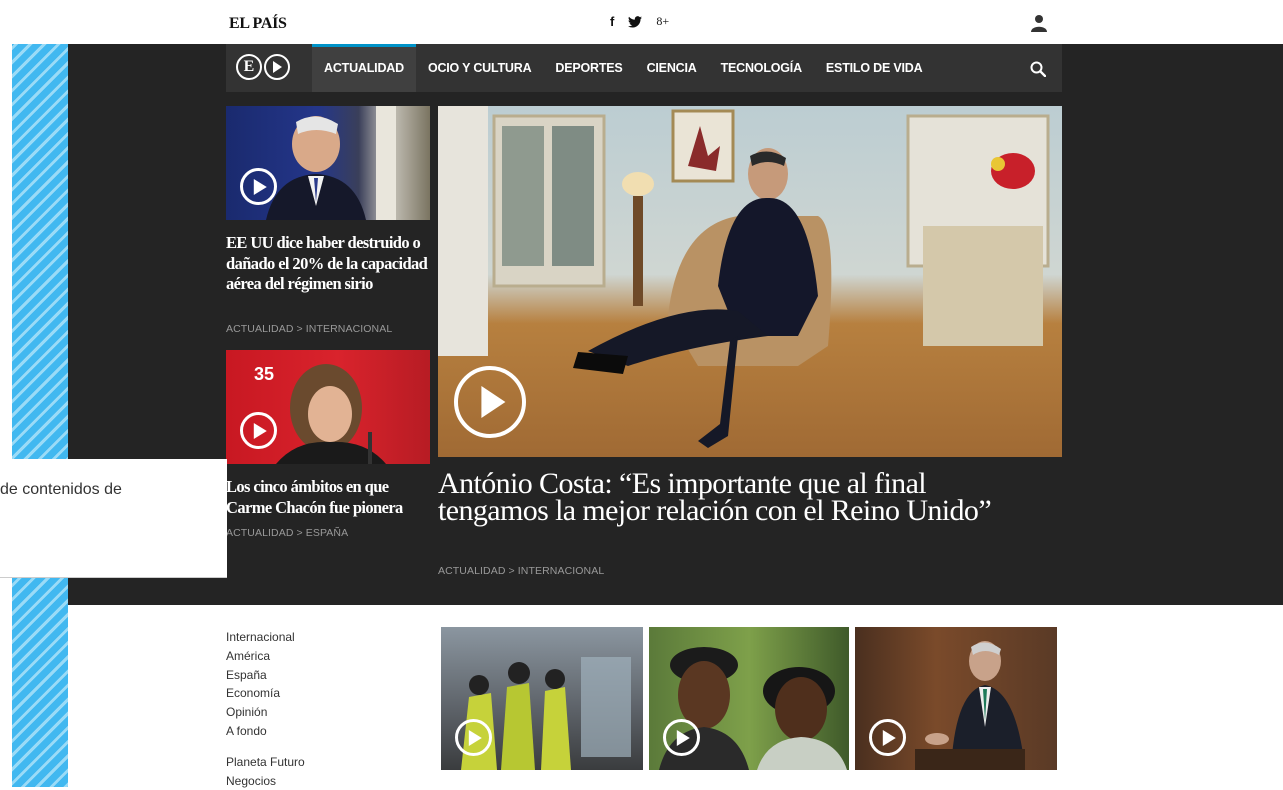 Image resolution: width=1283 pixels, height=790 pixels. What do you see at coordinates (277, 67) in the screenshot?
I see `play-logo-icon` at bounding box center [277, 67].